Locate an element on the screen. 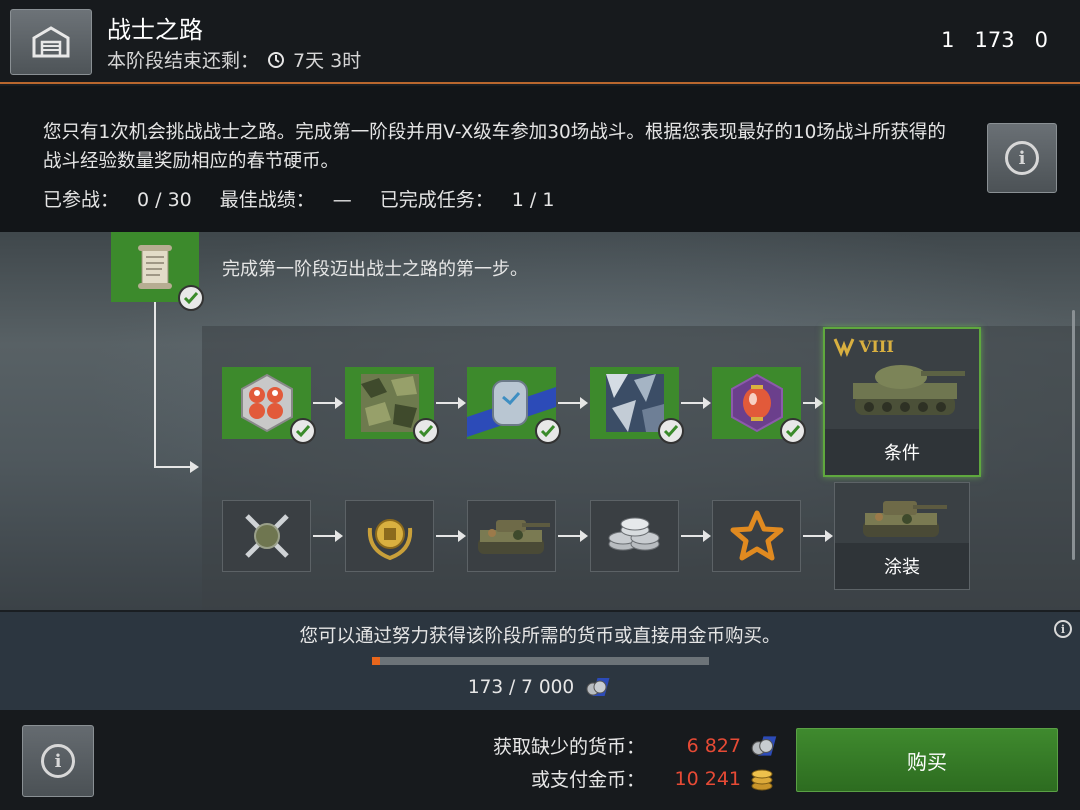 This screenshot has height=810, width=1080. scroll-token-count: 1 is located at coordinates (948, 40).